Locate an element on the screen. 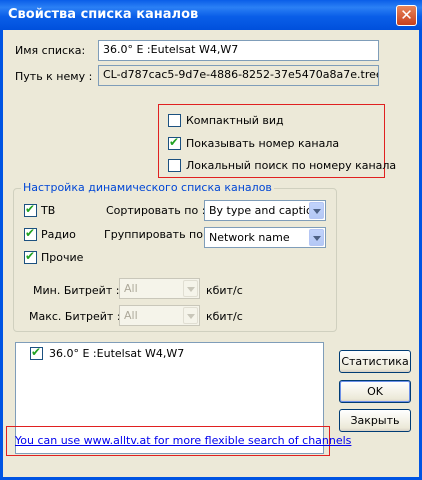  compact-view-label: Компактный вид is located at coordinates (235, 120).